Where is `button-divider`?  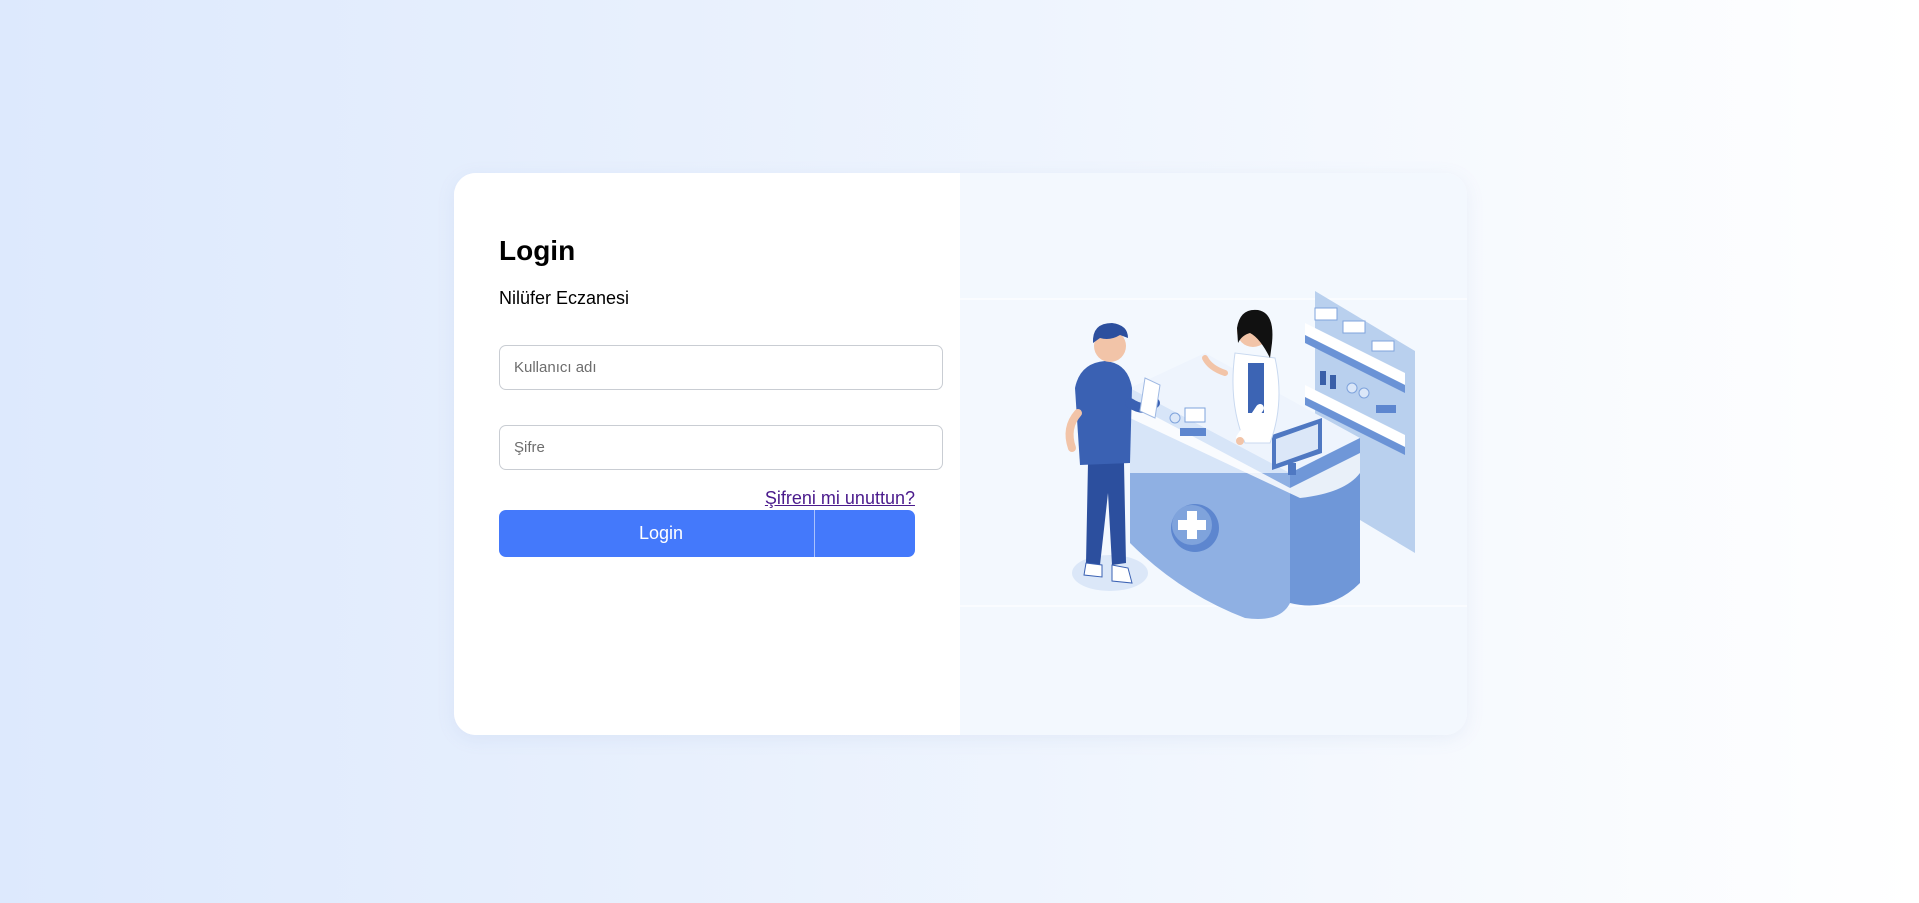
button-divider is located at coordinates (814, 533).